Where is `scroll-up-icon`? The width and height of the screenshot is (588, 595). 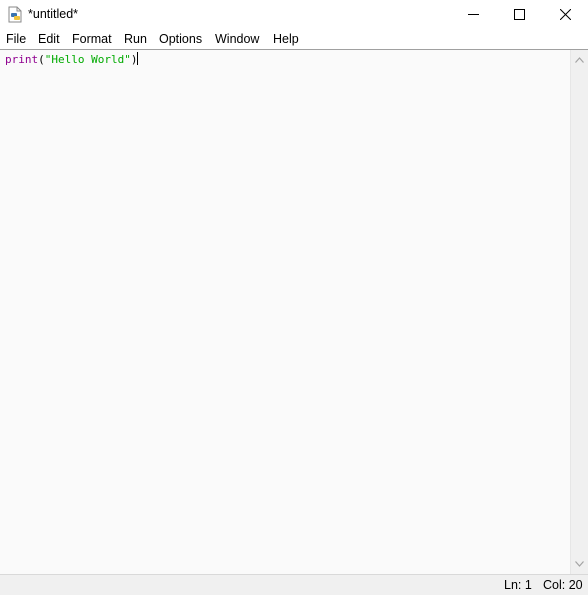
scroll-up-icon is located at coordinates (579, 60).